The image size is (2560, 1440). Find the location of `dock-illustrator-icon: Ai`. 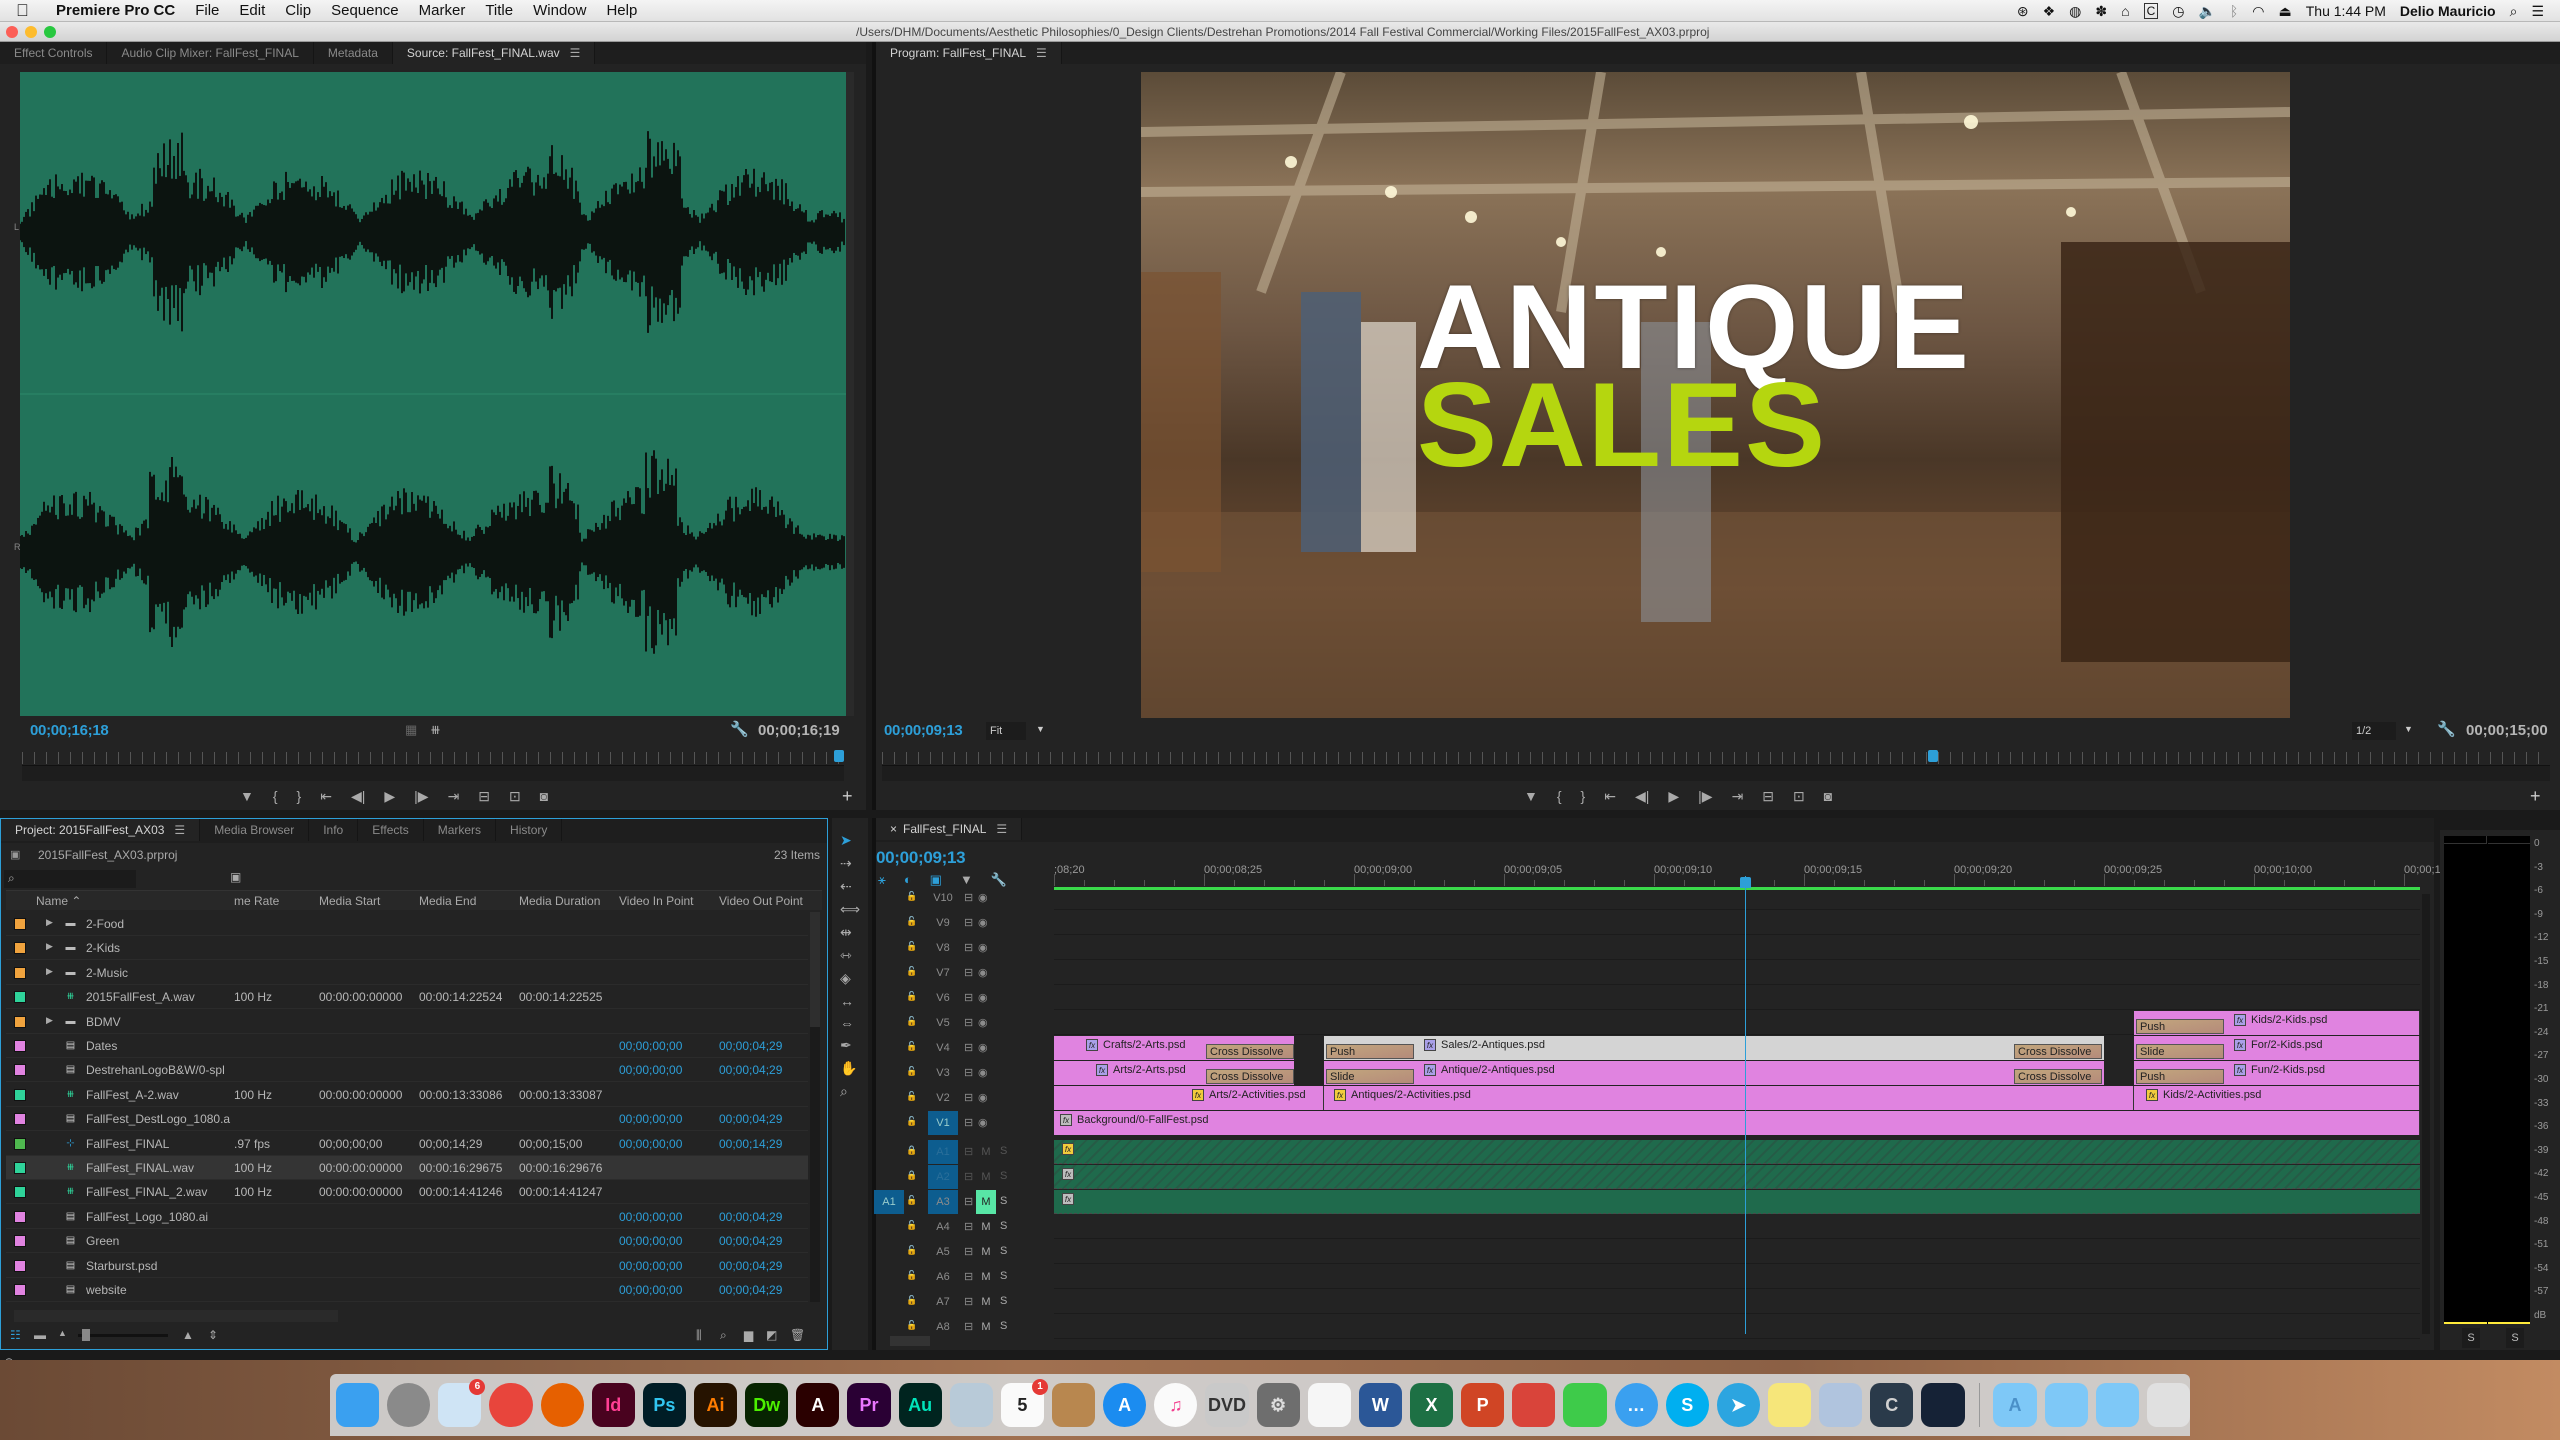

dock-illustrator-icon: Ai is located at coordinates (715, 1405).